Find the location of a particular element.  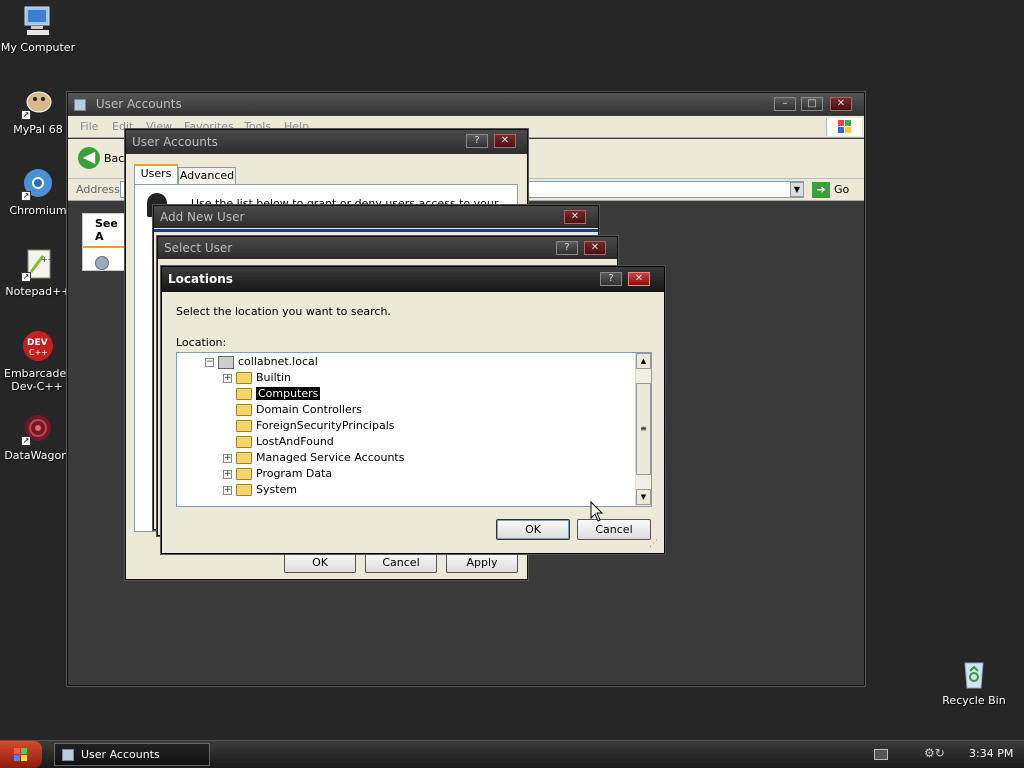

select-user-titlebar: Select User ? ✕ is located at coordinates (387, 248).